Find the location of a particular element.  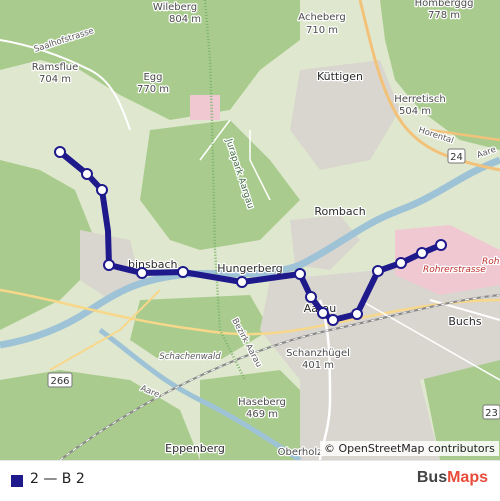

label-eppenberg: Eppenberg is located at coordinates (195, 448).